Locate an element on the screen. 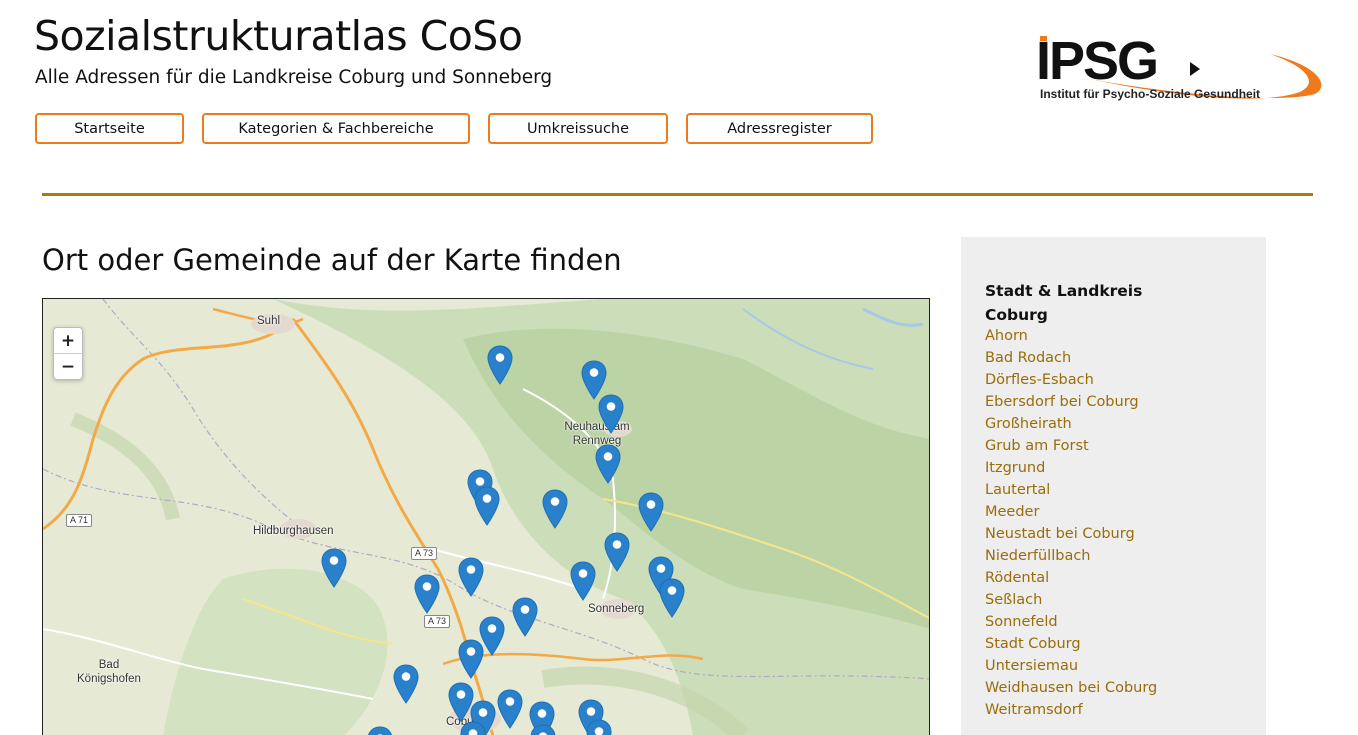 This screenshot has width=1358, height=735. site-title: Sozialstrukturatlas CoSo is located at coordinates (278, 36).